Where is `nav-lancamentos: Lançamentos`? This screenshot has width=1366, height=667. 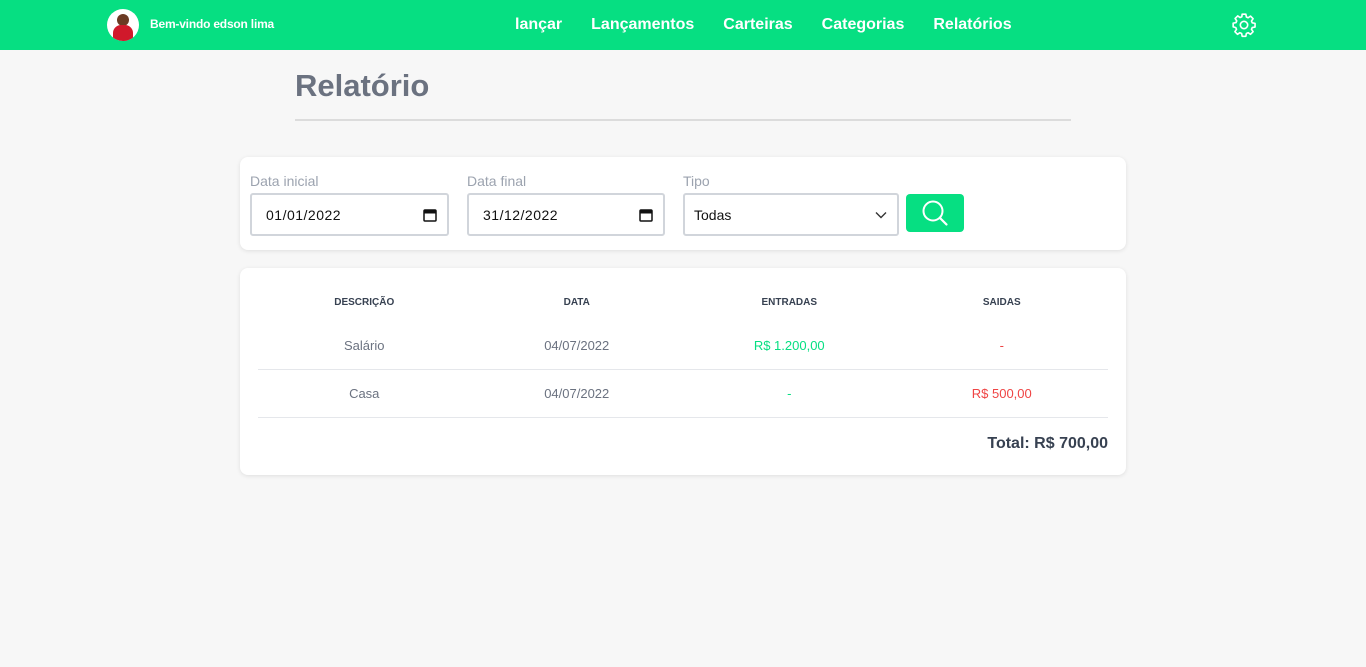
nav-lancamentos: Lançamentos is located at coordinates (642, 25).